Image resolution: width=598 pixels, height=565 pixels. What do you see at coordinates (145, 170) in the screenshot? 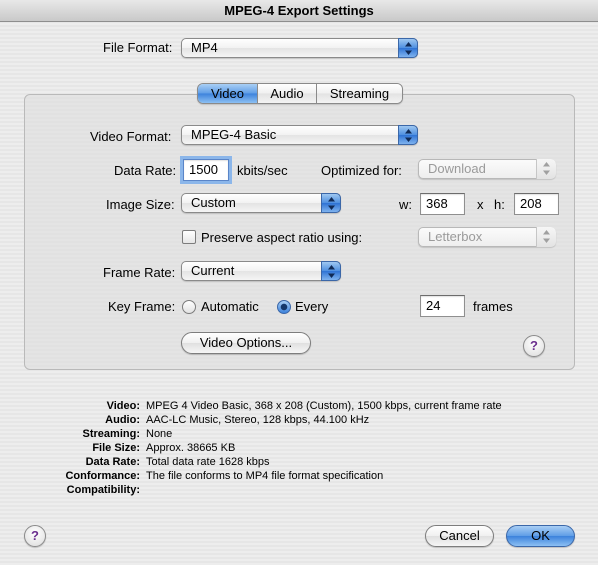
I see `data-rate-label: Data Rate:` at bounding box center [145, 170].